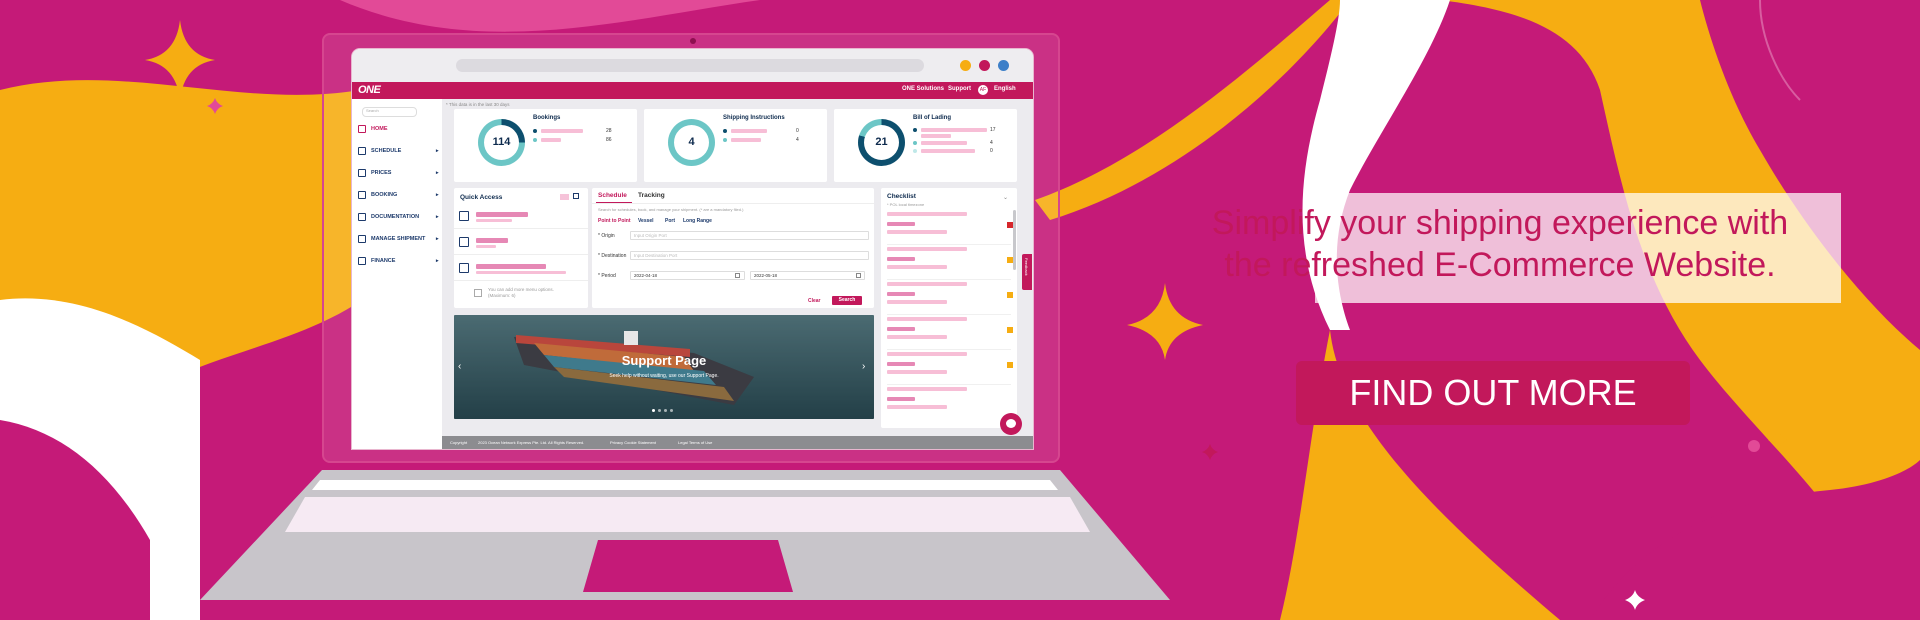  Describe the element at coordinates (670, 221) in the screenshot. I see `mode-port: Port` at that location.